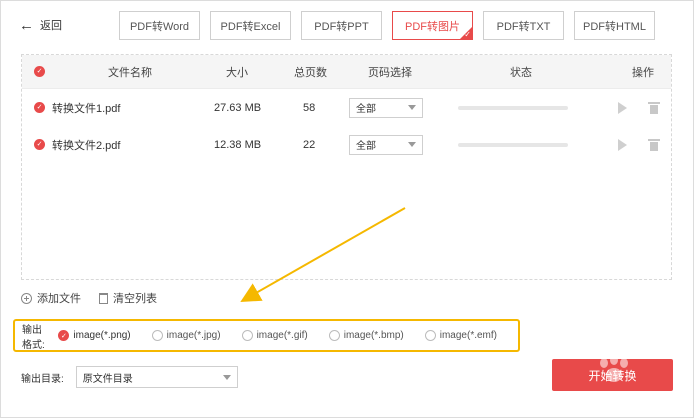 This screenshot has width=694, height=418. I want to click on select-all-checkbox: ✓, so click(39, 71).